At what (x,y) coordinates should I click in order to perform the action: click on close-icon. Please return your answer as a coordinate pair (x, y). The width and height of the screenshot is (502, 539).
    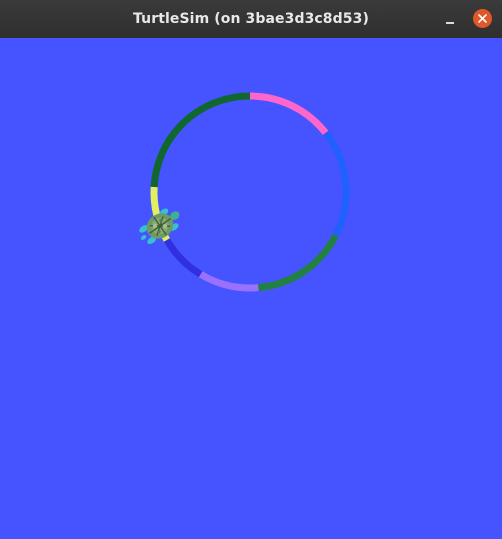
    Looking at the image, I should click on (482, 18).